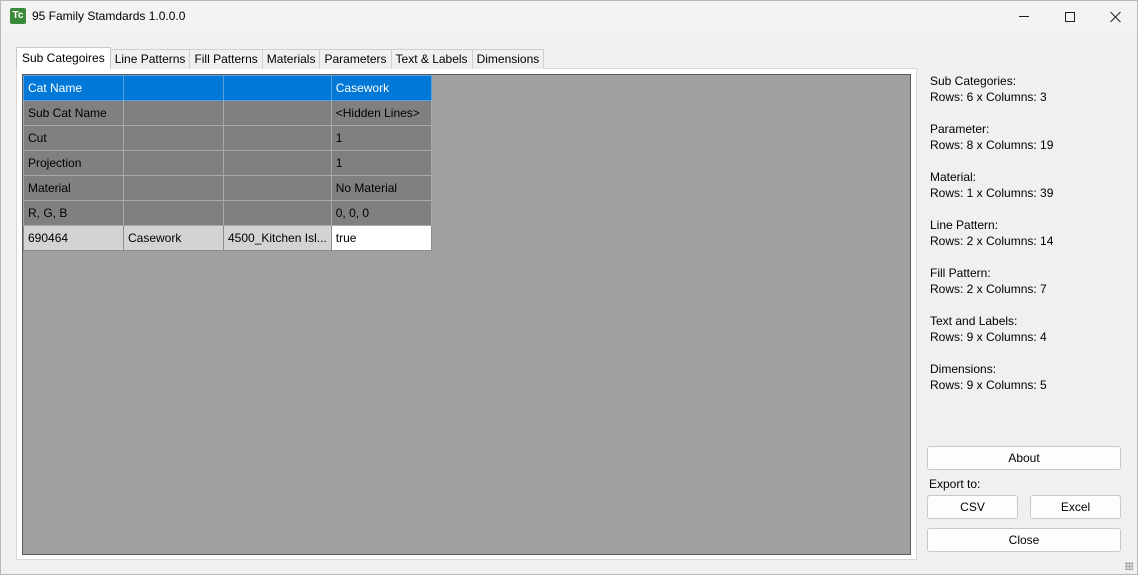  What do you see at coordinates (73, 163) in the screenshot?
I see `grid-cell: Projection` at bounding box center [73, 163].